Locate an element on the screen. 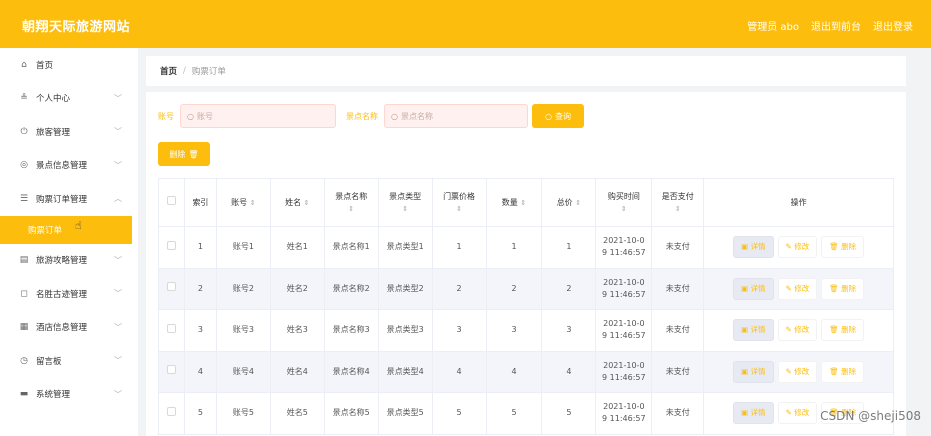 The height and width of the screenshot is (436, 931). cell-price: 3 is located at coordinates (459, 330).